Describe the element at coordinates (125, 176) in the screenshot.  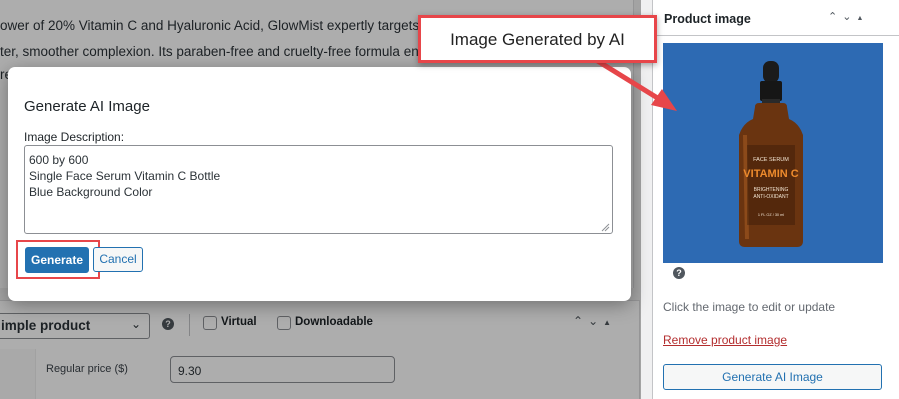
I see `description-line: Single Face Serum Vitamin C Bottle` at that location.